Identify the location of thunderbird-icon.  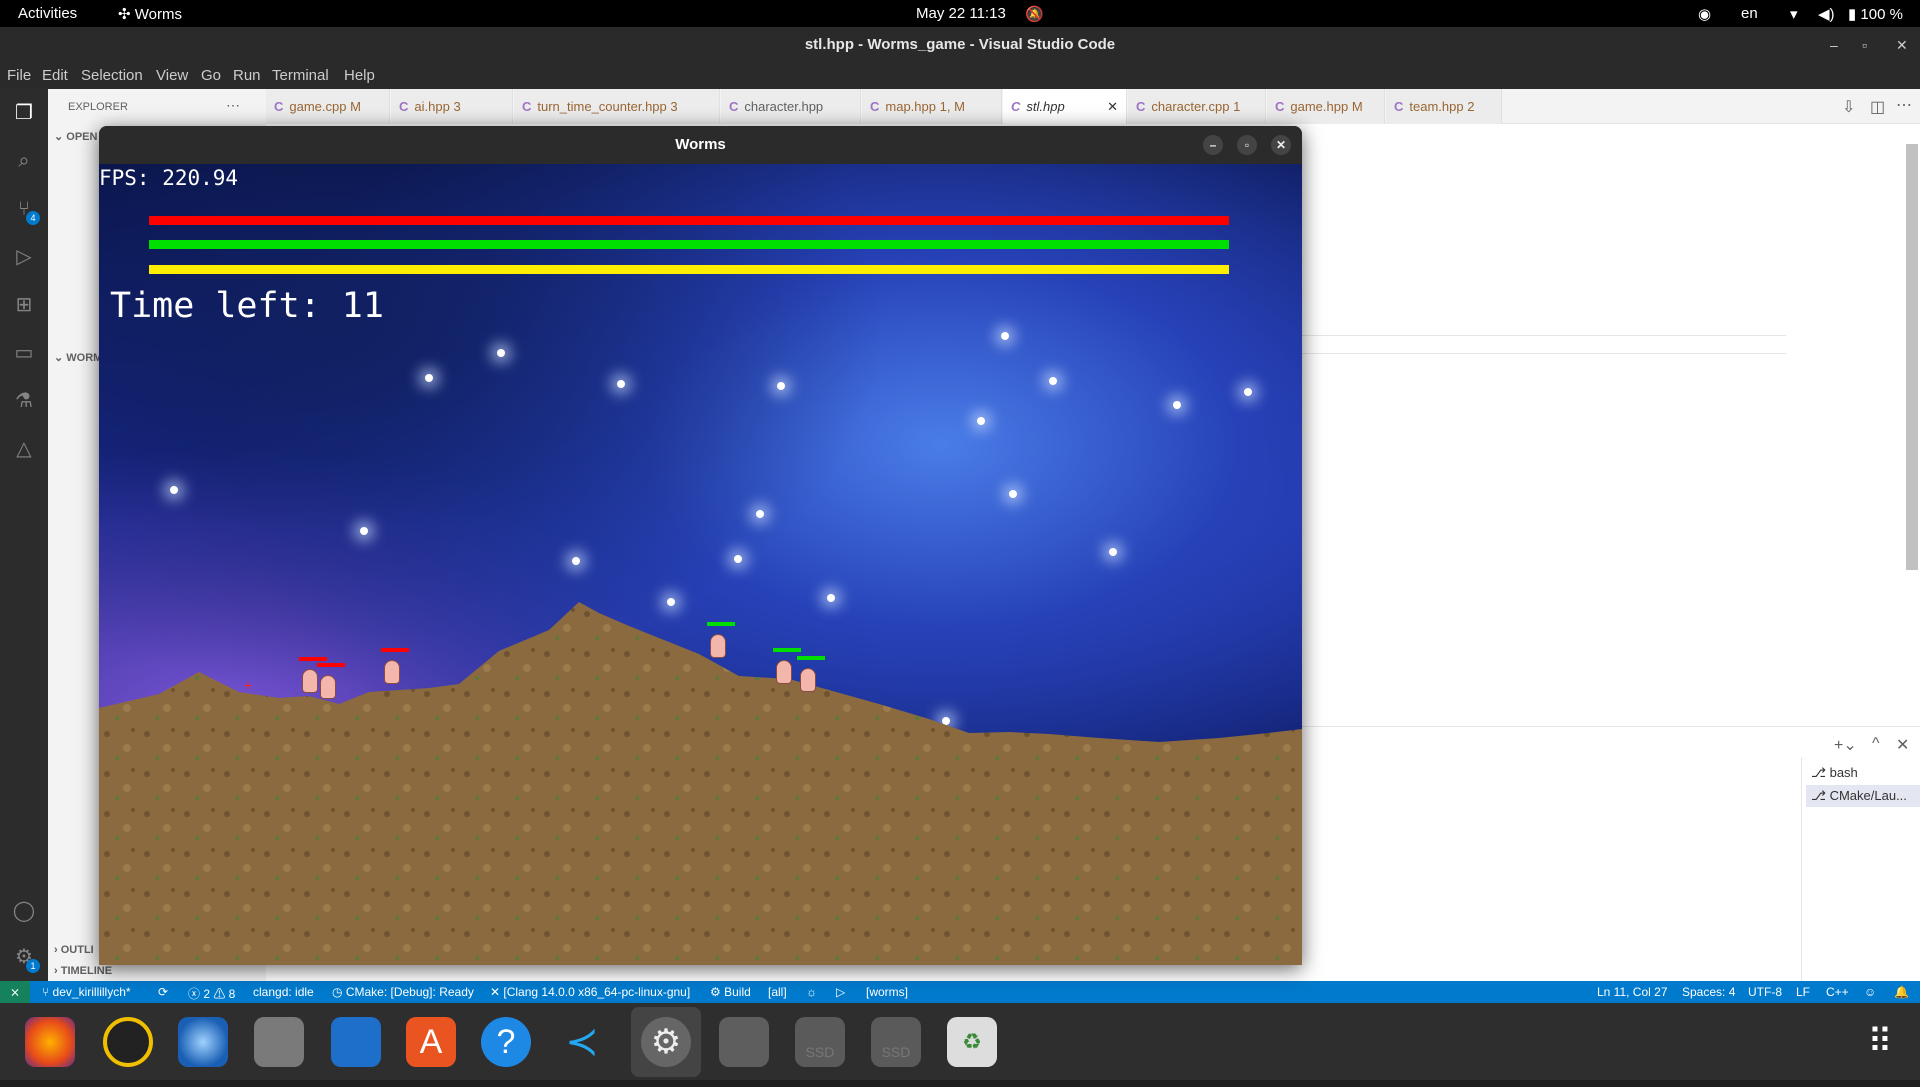
(203, 1042).